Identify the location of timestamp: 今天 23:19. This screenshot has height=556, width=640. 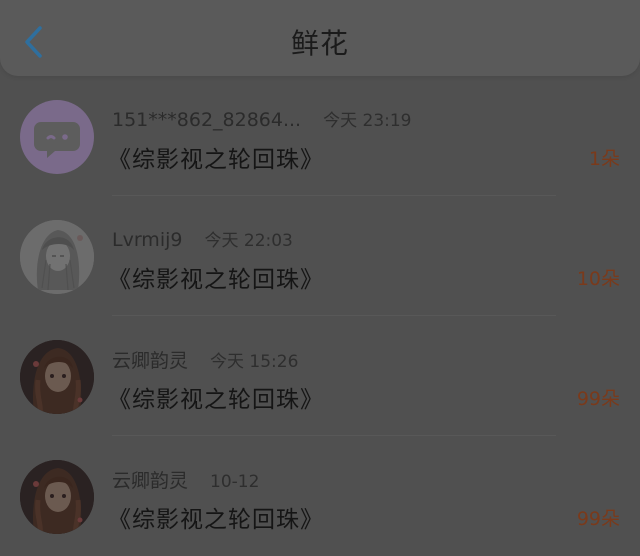
(367, 121).